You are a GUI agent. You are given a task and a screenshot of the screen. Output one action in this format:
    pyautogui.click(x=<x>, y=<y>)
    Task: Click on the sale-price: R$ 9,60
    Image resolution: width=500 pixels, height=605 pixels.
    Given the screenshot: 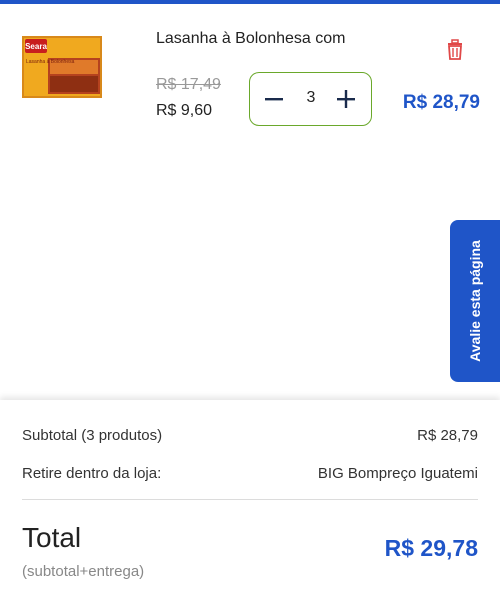 What is the action you would take?
    pyautogui.click(x=184, y=110)
    